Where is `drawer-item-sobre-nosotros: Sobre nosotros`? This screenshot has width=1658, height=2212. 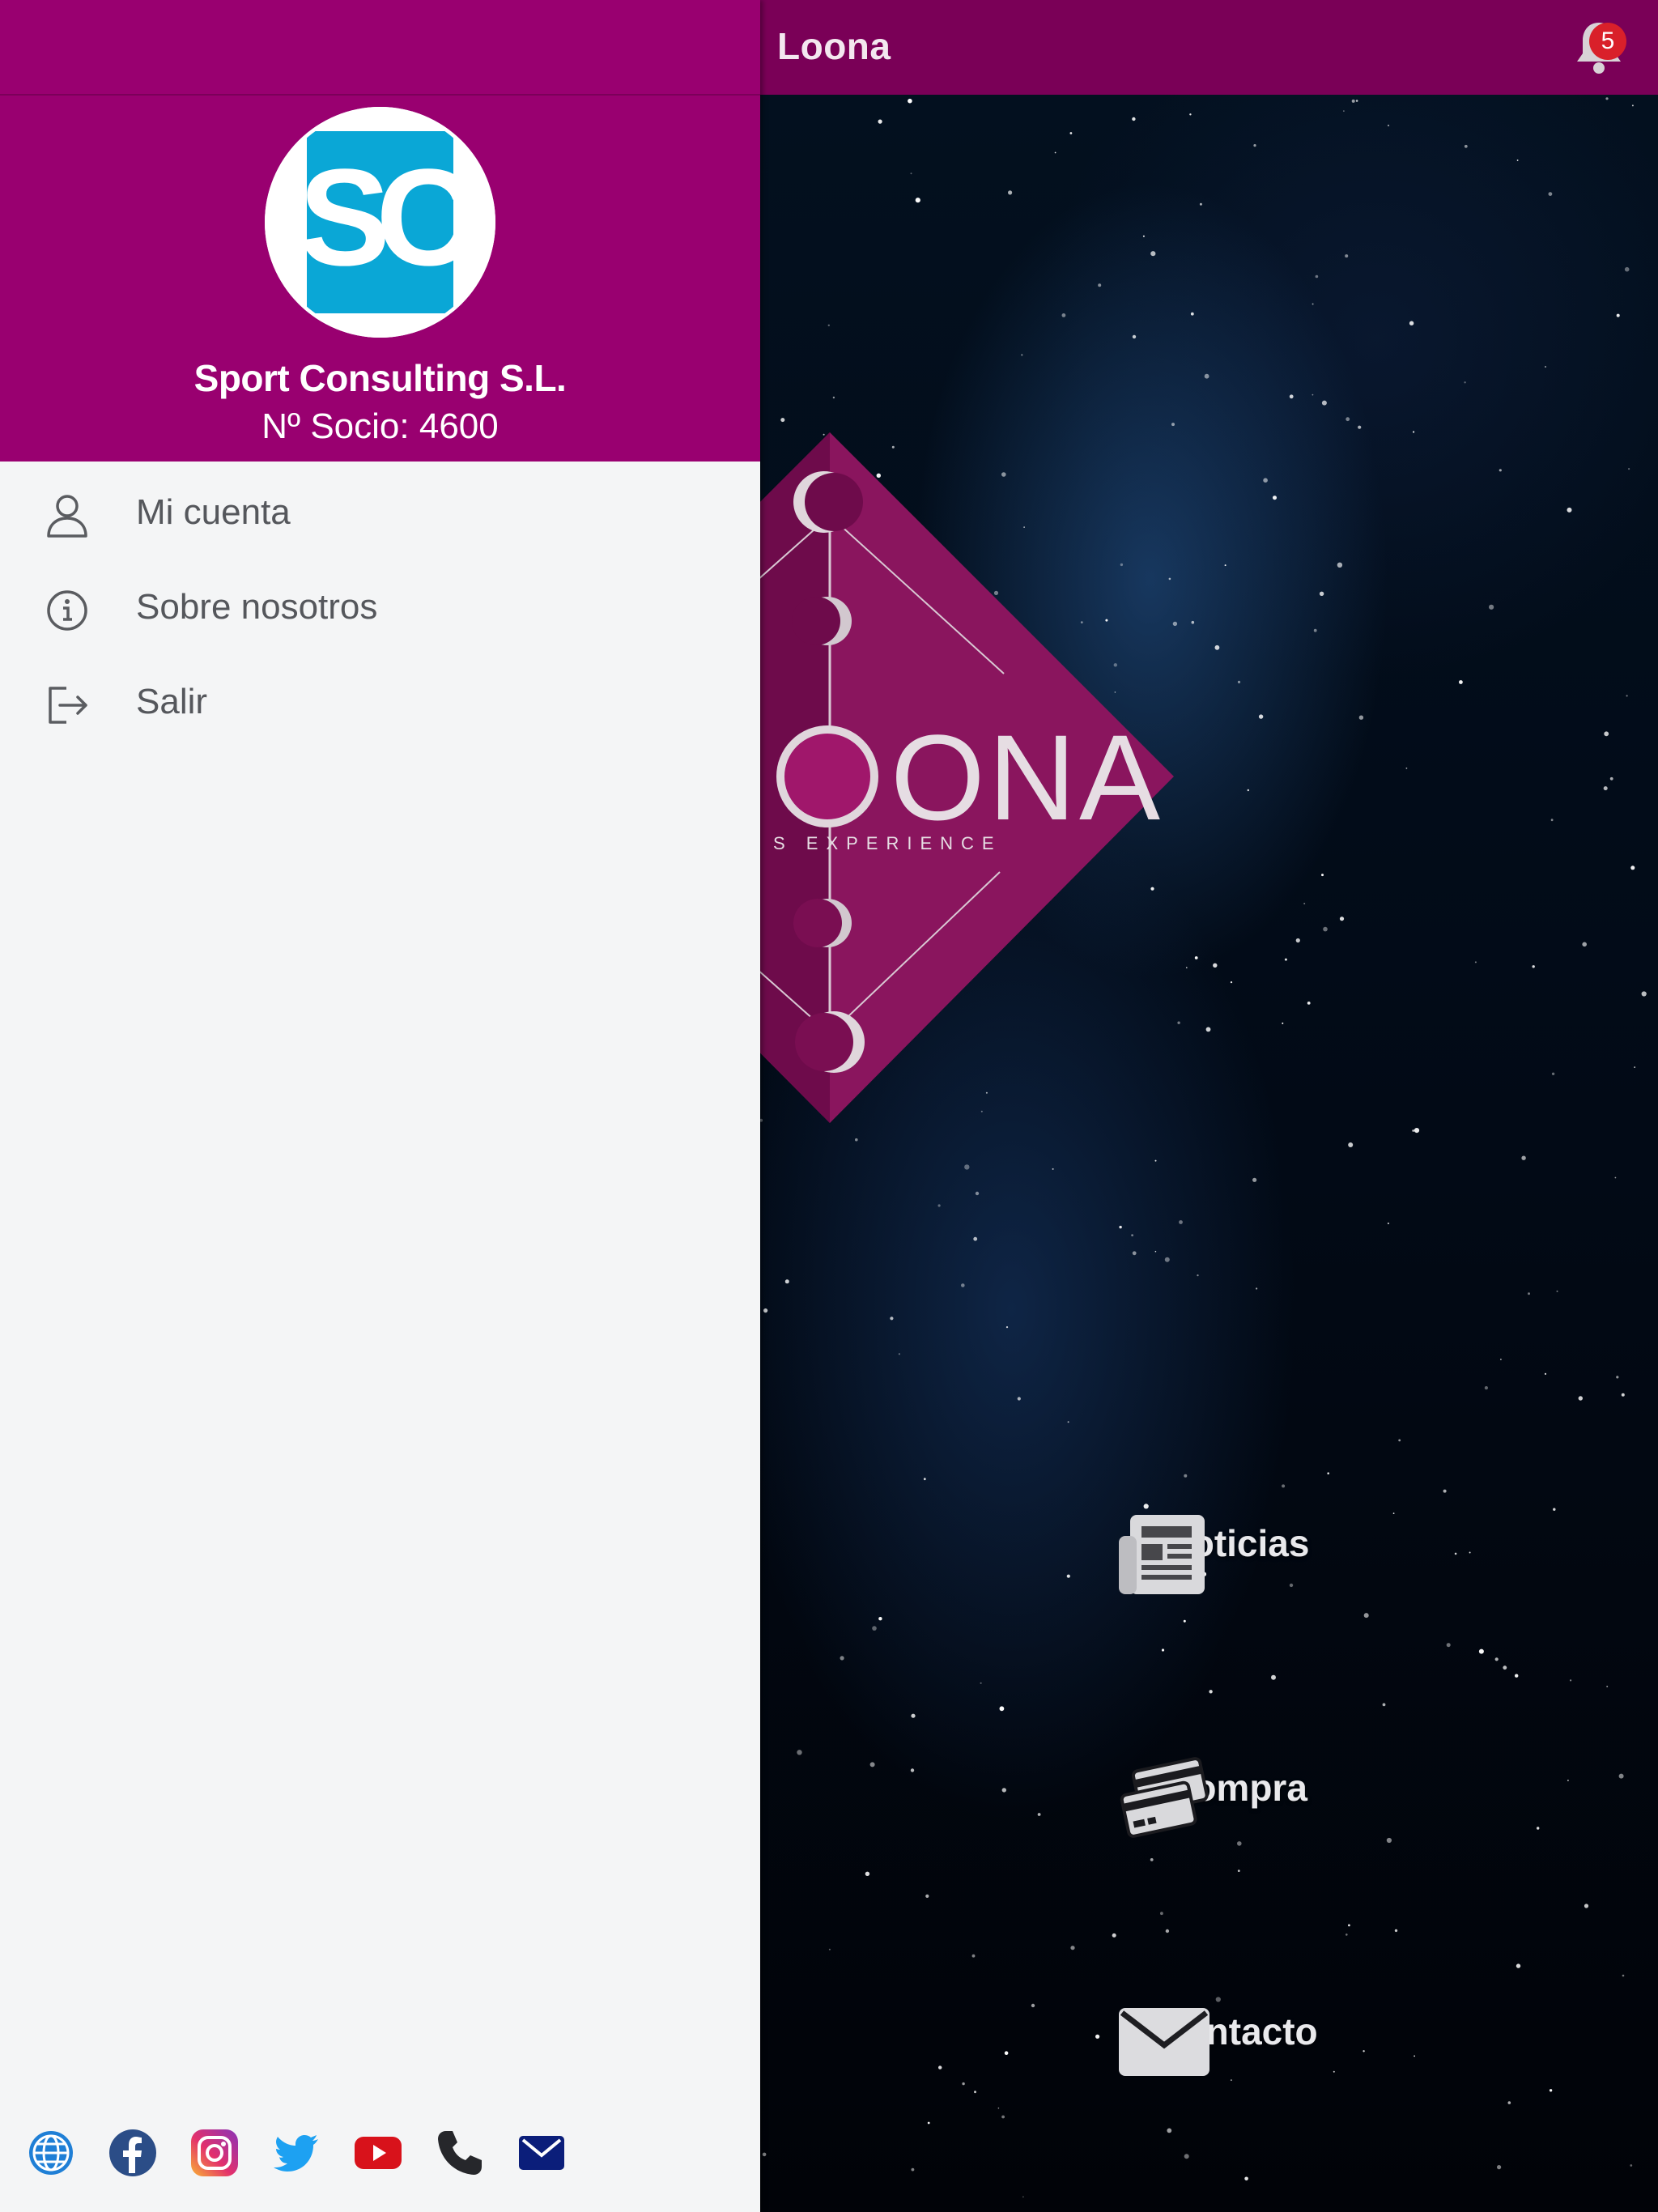
drawer-item-sobre-nosotros: Sobre nosotros is located at coordinates (380, 609).